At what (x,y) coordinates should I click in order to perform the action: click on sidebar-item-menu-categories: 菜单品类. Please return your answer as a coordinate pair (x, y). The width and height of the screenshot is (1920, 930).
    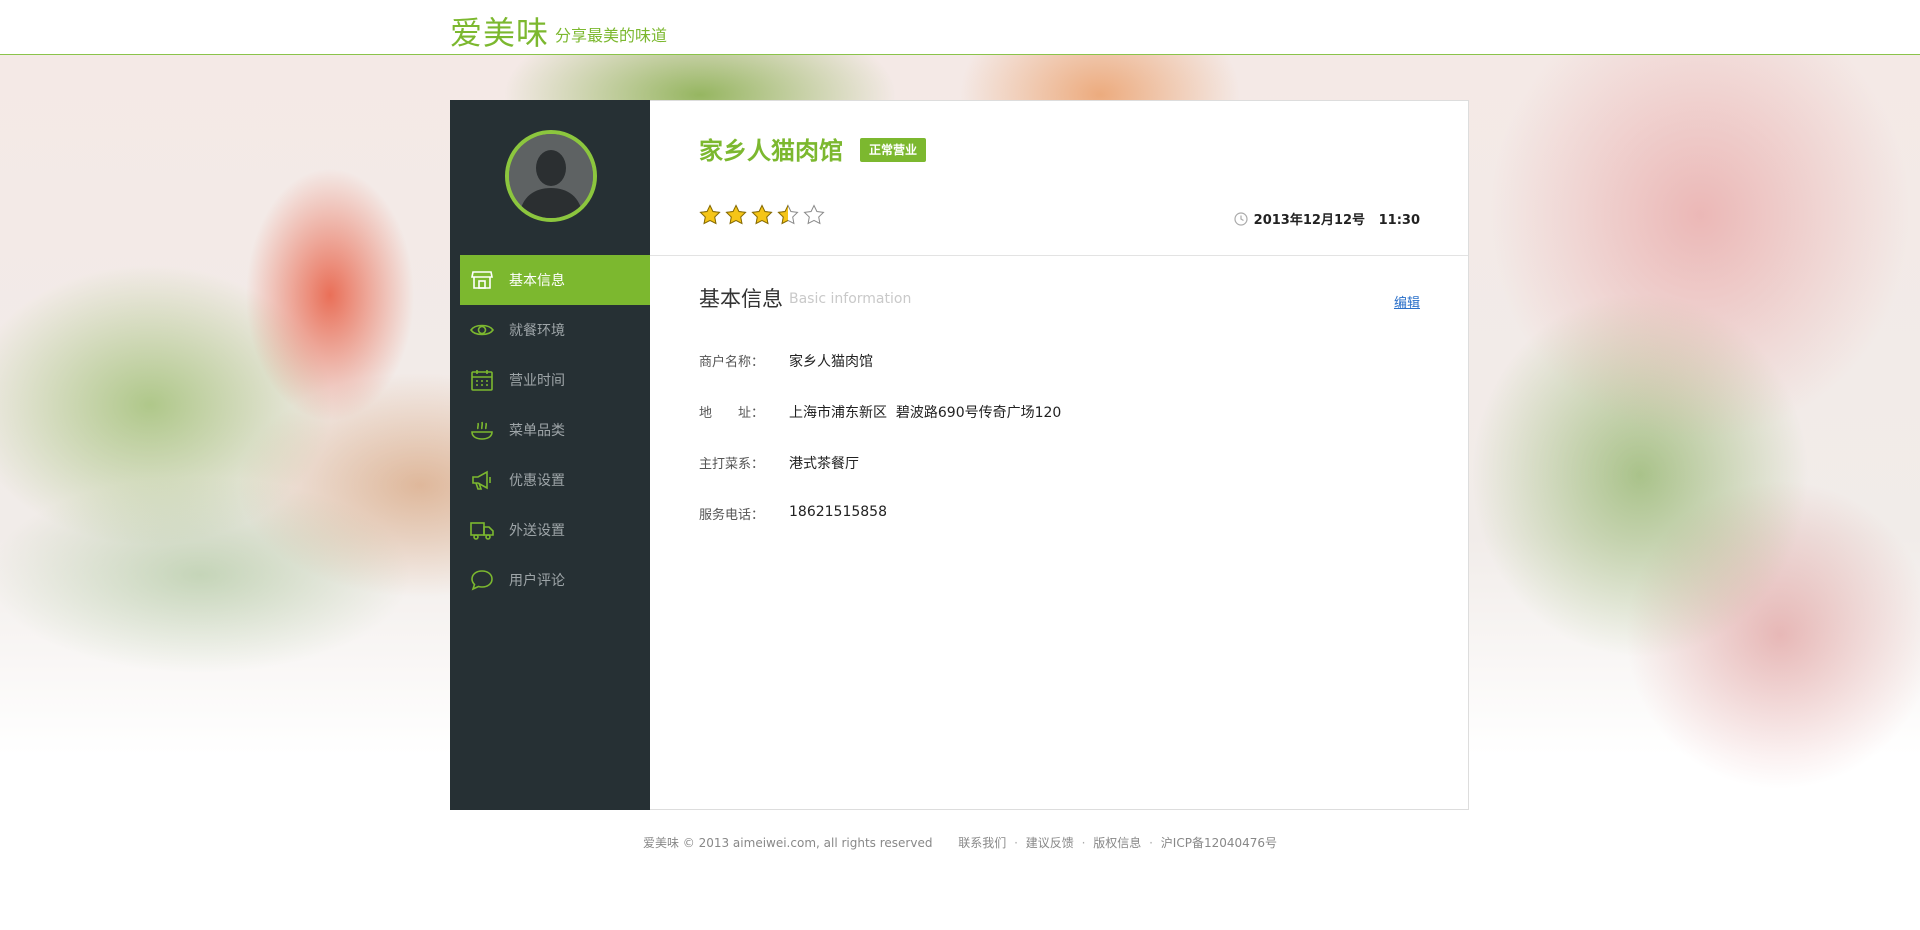
    Looking at the image, I should click on (555, 430).